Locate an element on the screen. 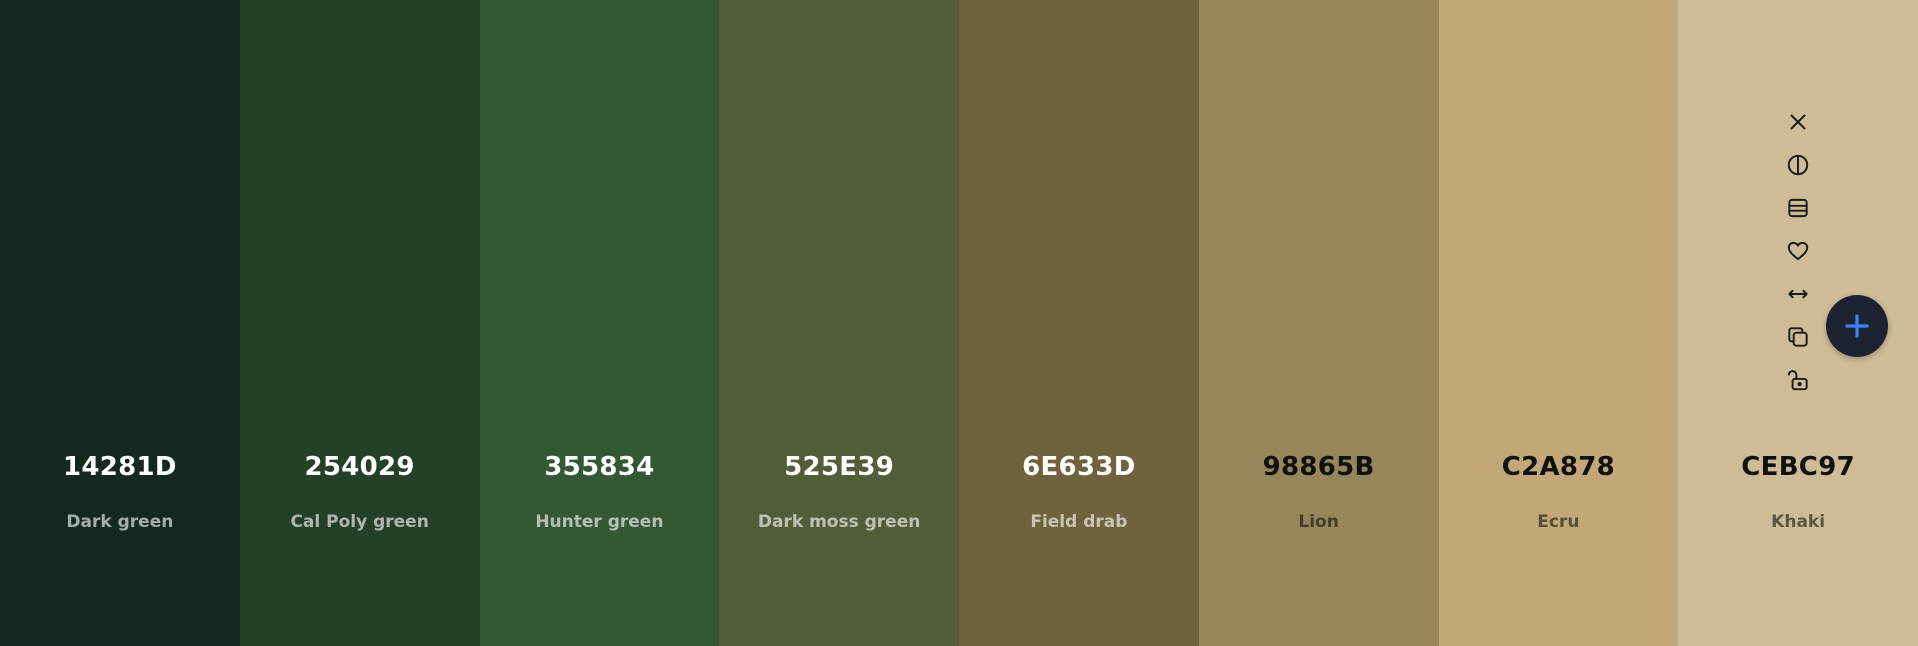 The image size is (1918, 646). swatch-hex: 6E633D is located at coordinates (1079, 467).